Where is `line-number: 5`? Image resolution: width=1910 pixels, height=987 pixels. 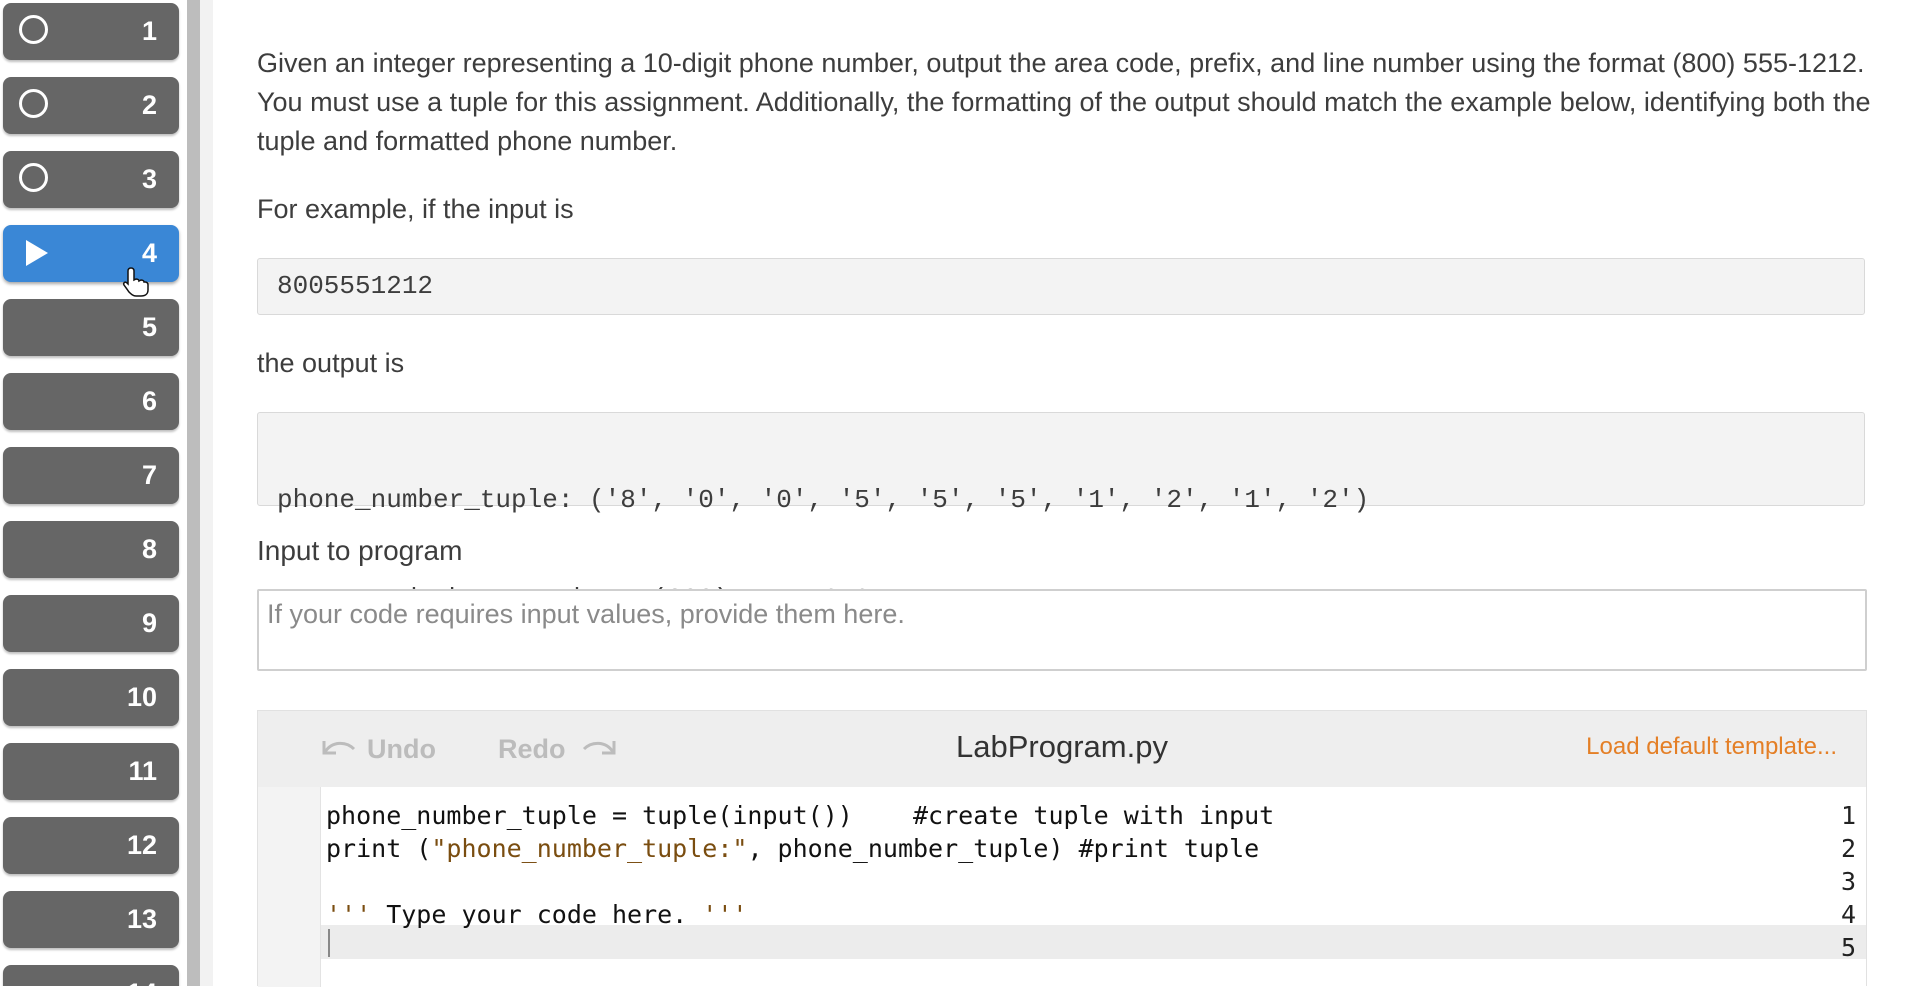 line-number: 5 is located at coordinates (1848, 947).